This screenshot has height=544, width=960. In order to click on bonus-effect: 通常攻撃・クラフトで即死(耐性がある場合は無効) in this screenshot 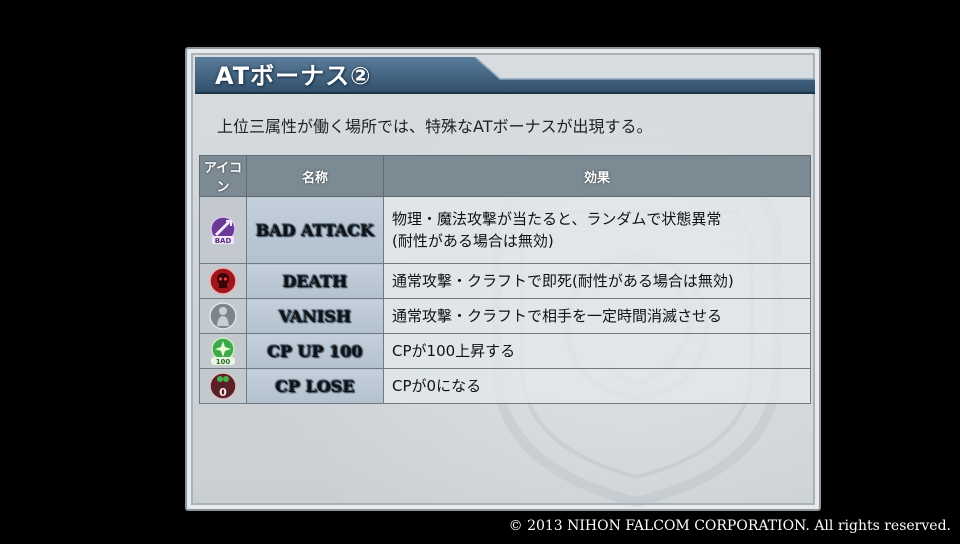, I will do `click(597, 281)`.